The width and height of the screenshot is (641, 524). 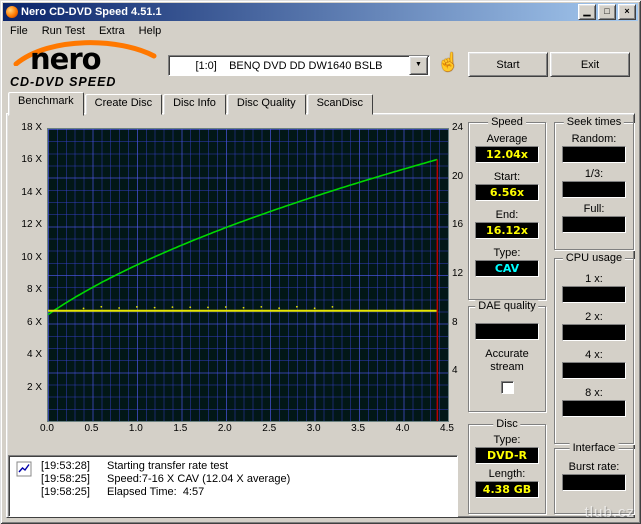 What do you see at coordinates (63, 31) in the screenshot?
I see `menu-item-run-test: Run Test` at bounding box center [63, 31].